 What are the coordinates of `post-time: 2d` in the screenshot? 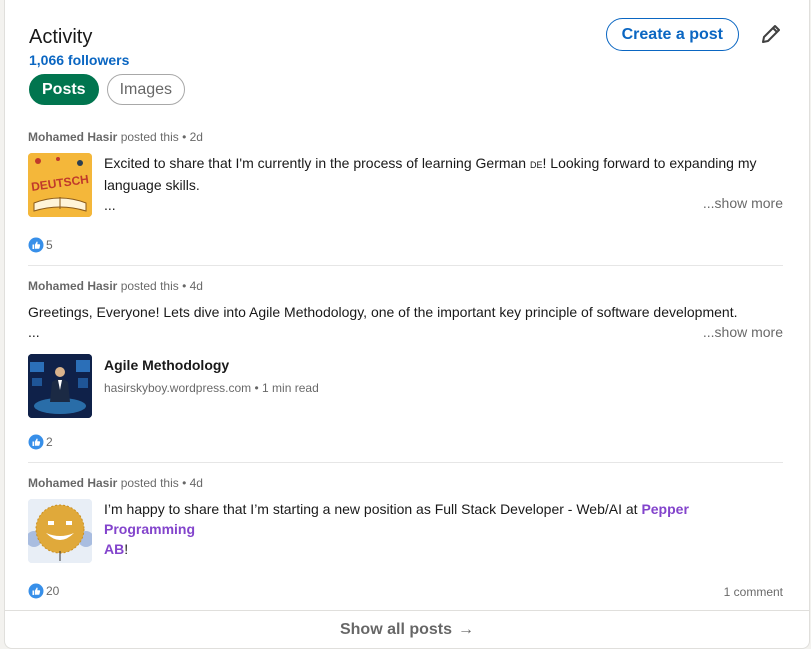 It's located at (196, 137).